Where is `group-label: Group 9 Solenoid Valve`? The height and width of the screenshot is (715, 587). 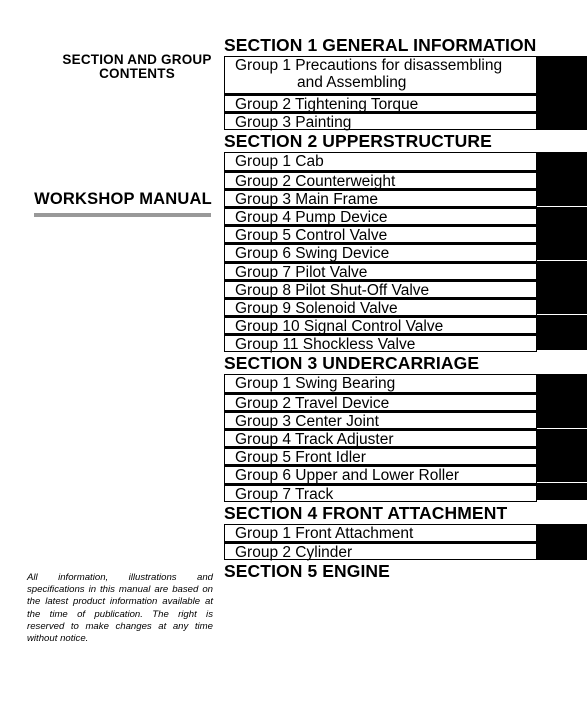
group-label: Group 9 Solenoid Valve is located at coordinates (316, 308).